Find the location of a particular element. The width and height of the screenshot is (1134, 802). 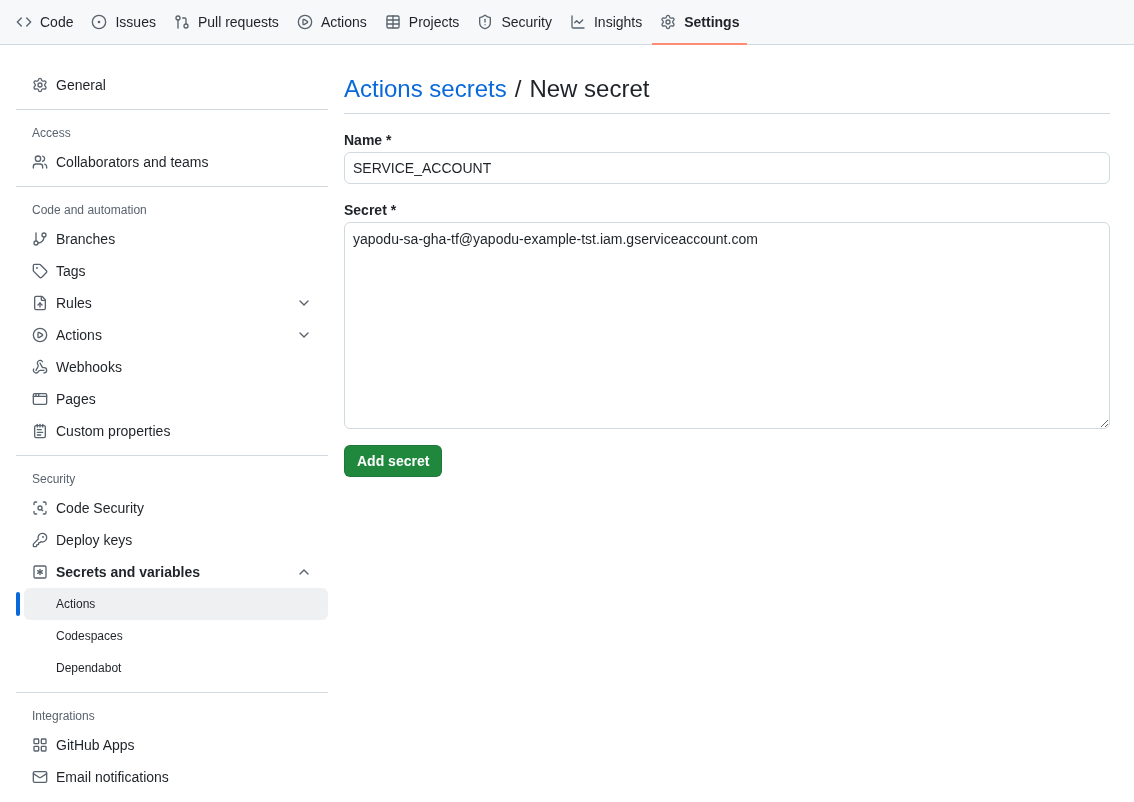

sidebar-subitem: Actions is located at coordinates (176, 604).